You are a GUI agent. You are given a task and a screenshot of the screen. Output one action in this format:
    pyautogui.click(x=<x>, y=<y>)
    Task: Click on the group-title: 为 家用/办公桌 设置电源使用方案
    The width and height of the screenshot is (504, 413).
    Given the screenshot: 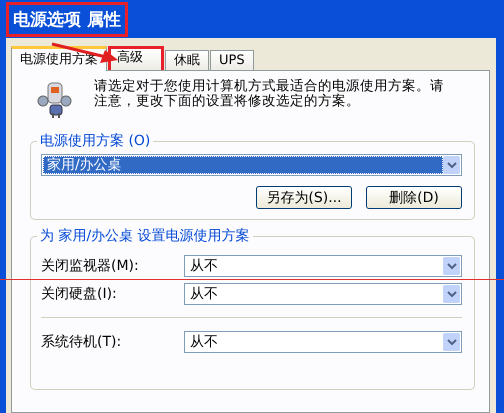 What is the action you would take?
    pyautogui.click(x=145, y=236)
    